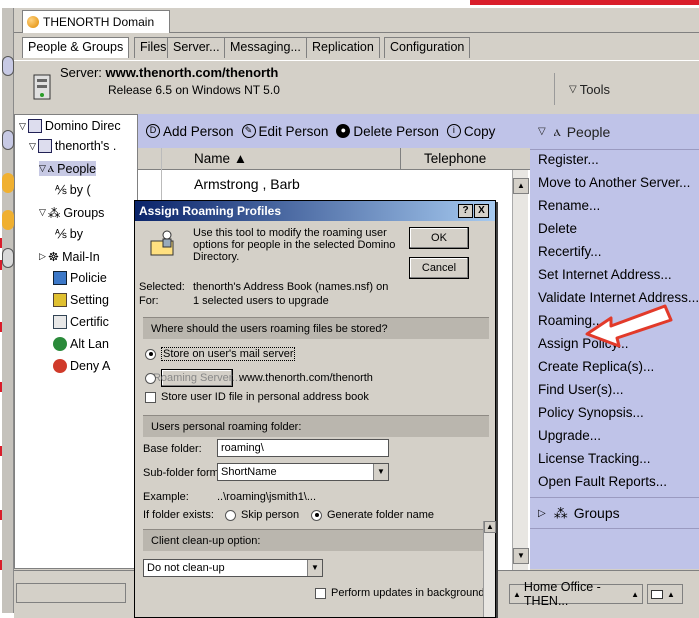  I want to click on store-mail-server-option: Store on user's mail server, so click(220, 354).